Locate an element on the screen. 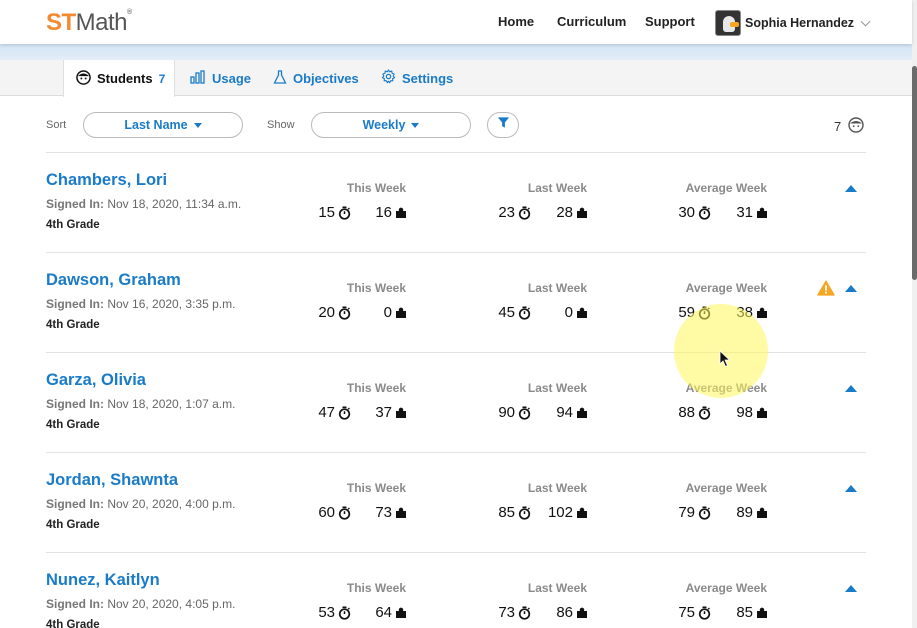 The width and height of the screenshot is (917, 628). puzzles-stat: 37 is located at coordinates (391, 412).